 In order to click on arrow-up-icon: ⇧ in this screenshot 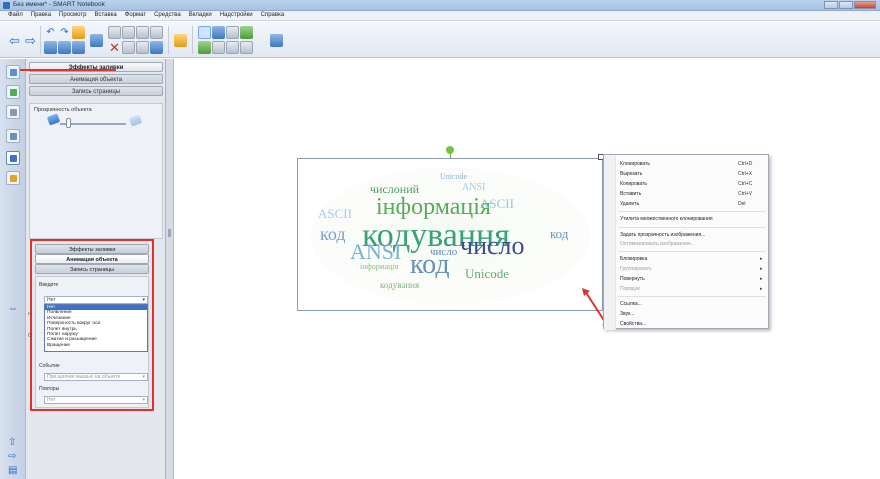, I will do `click(12, 442)`.